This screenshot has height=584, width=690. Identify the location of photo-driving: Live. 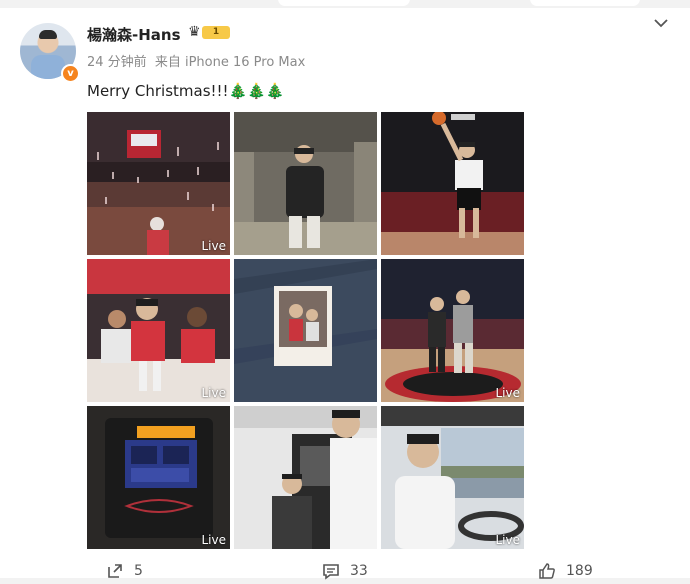
(452, 477).